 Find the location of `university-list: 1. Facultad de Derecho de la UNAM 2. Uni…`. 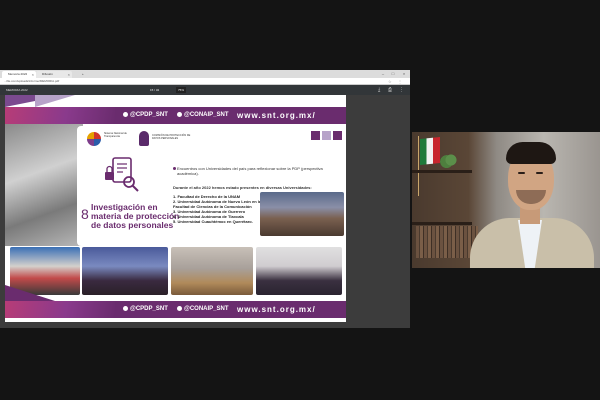

university-list: 1. Facultad de Derecho de la UNAM 2. Uni… is located at coordinates (218, 209).